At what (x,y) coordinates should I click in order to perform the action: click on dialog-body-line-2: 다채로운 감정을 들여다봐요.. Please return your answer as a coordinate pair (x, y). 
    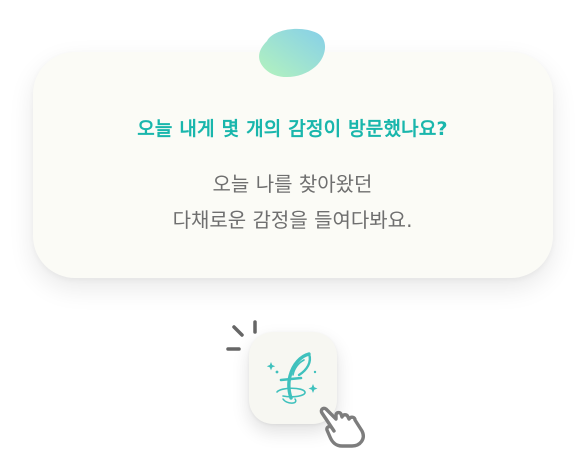
    Looking at the image, I should click on (292, 220).